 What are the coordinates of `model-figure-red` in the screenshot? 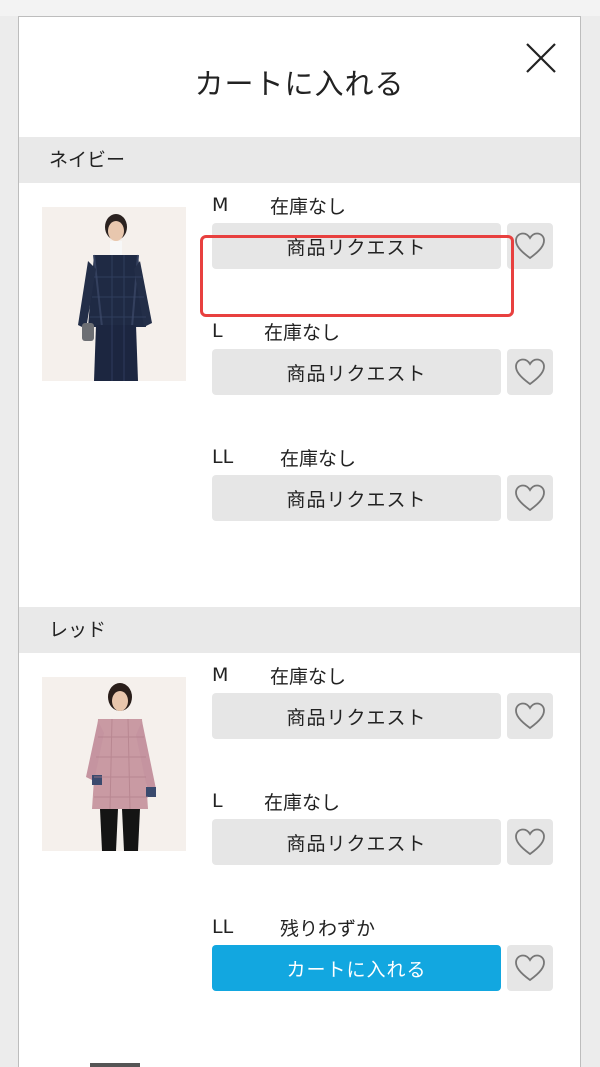 It's located at (114, 764).